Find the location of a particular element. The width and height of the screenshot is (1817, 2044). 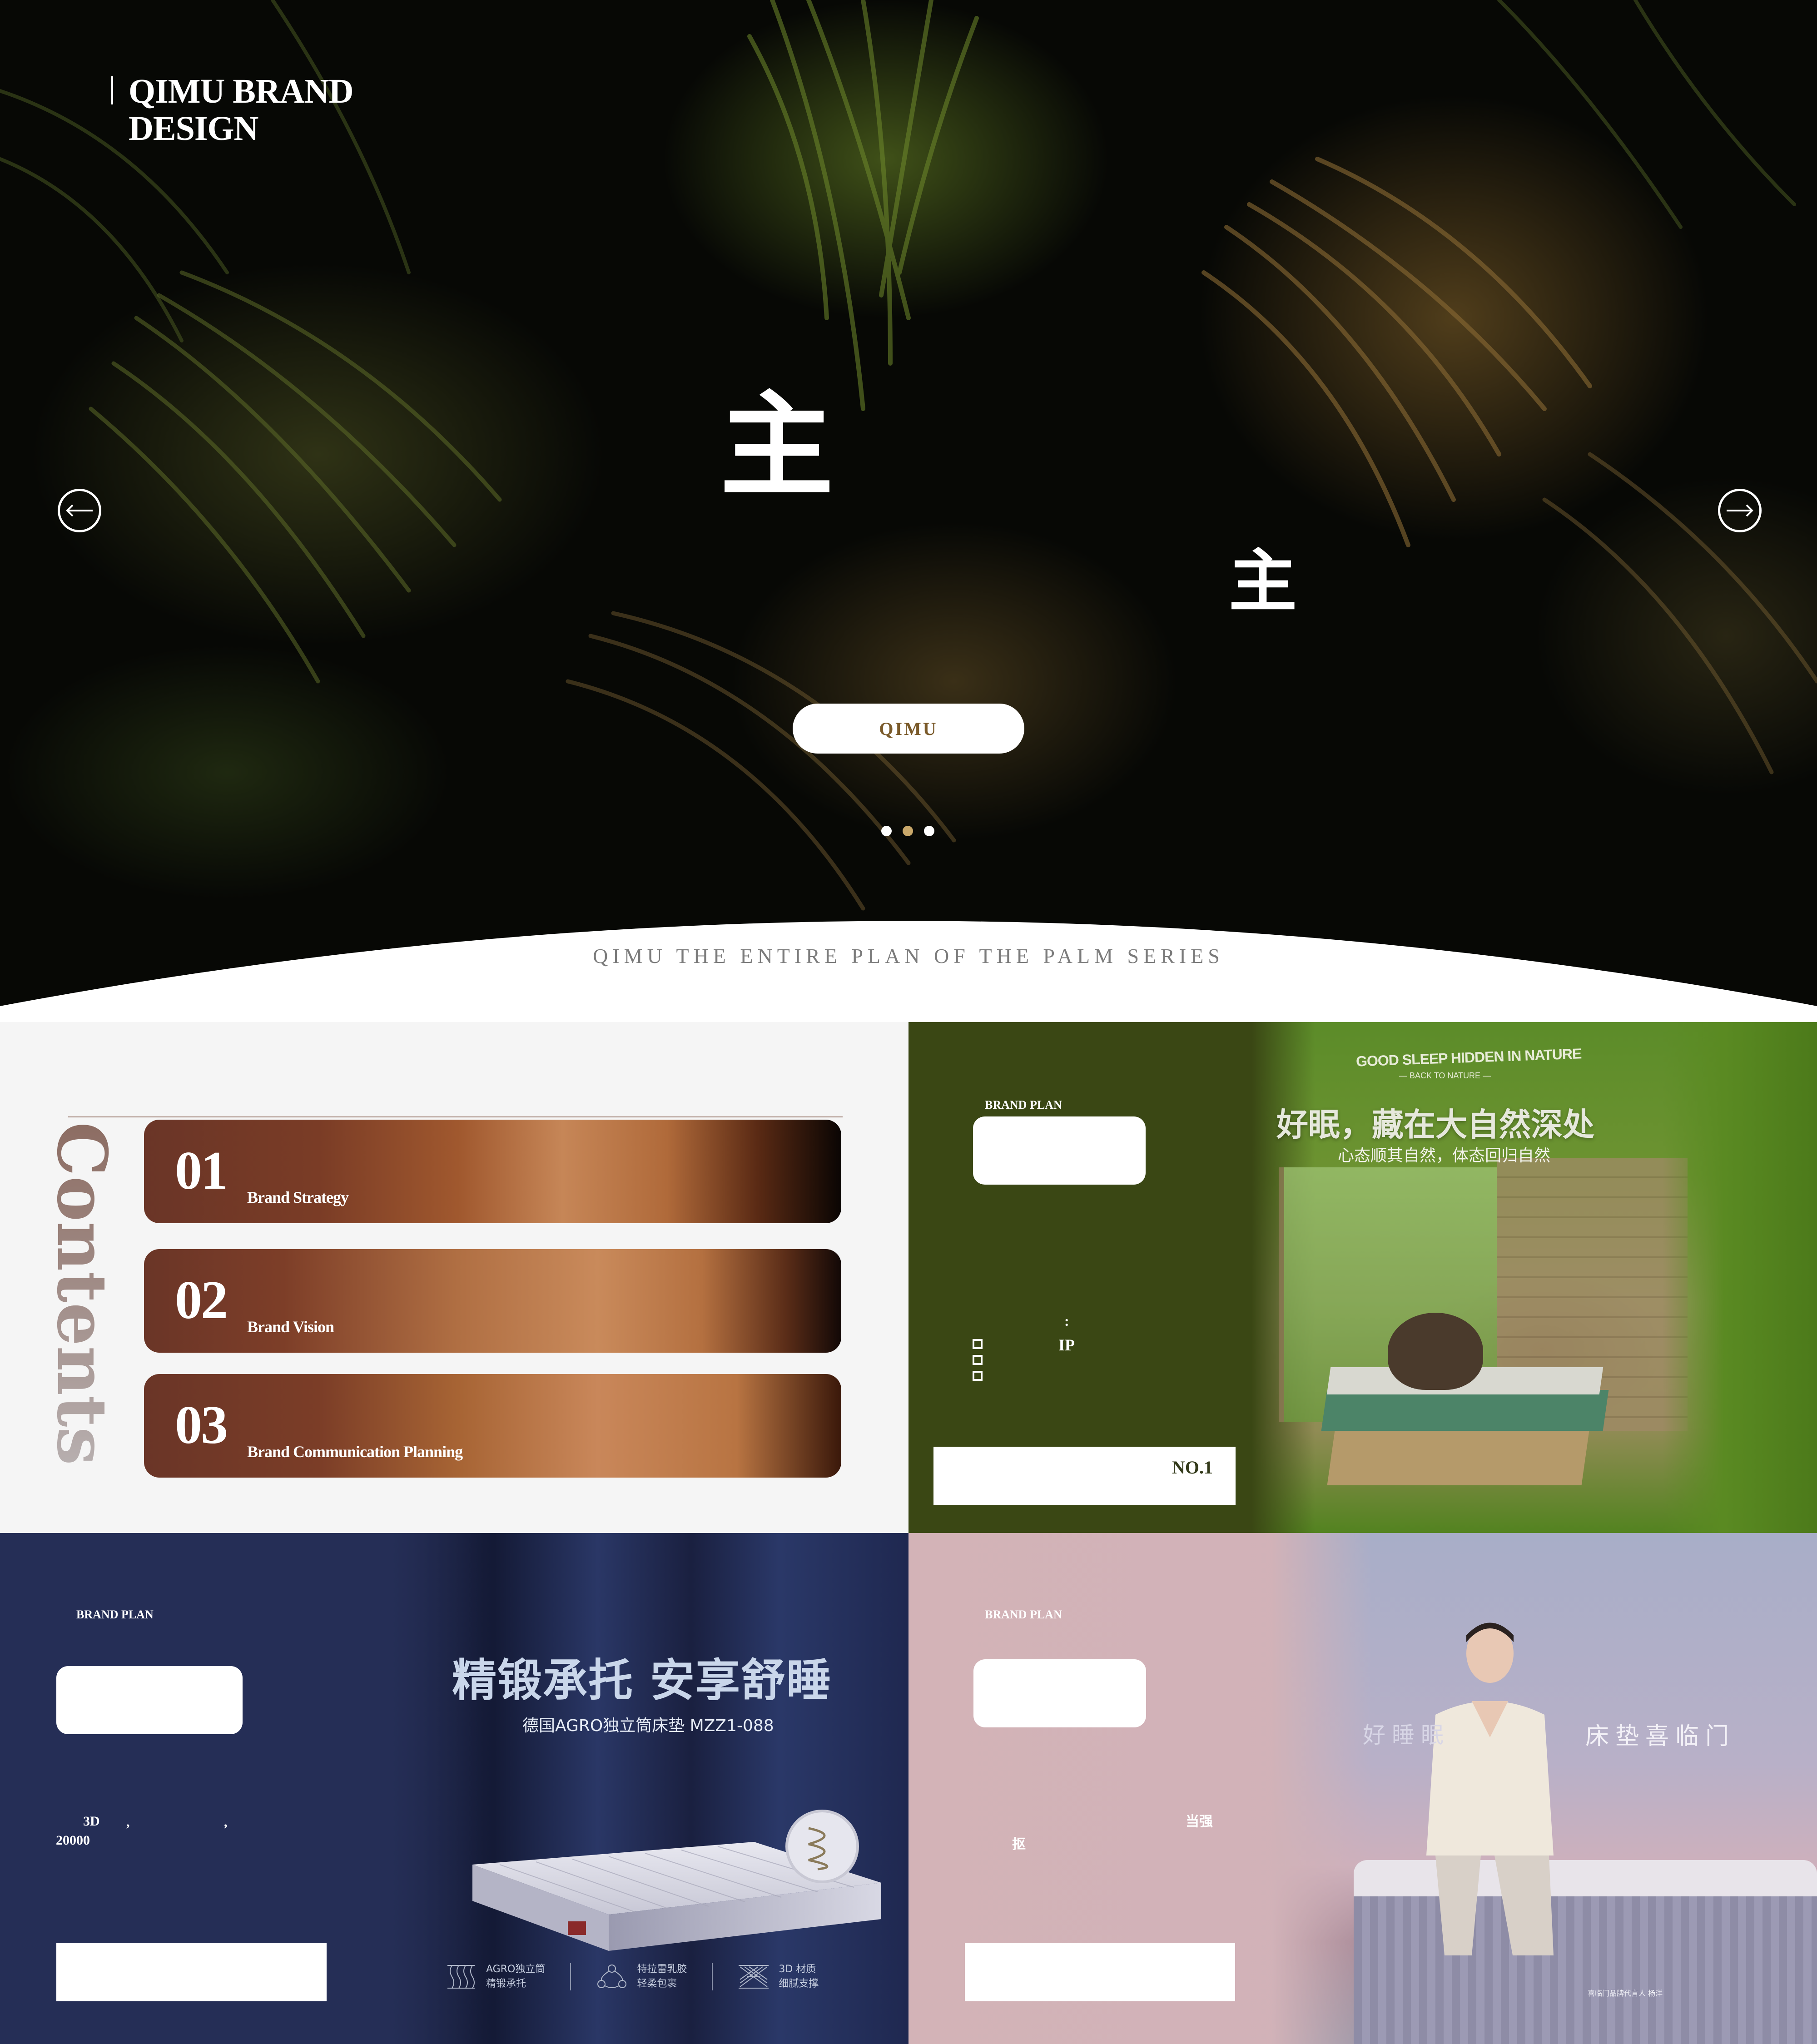

arrow-right-icon is located at coordinates (1740, 511).